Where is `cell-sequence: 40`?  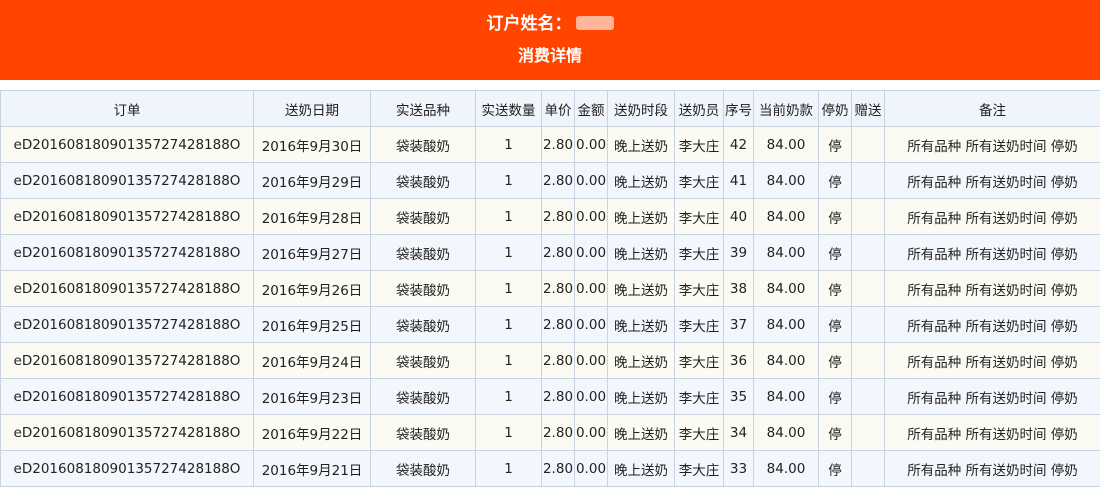 cell-sequence: 40 is located at coordinates (738, 216).